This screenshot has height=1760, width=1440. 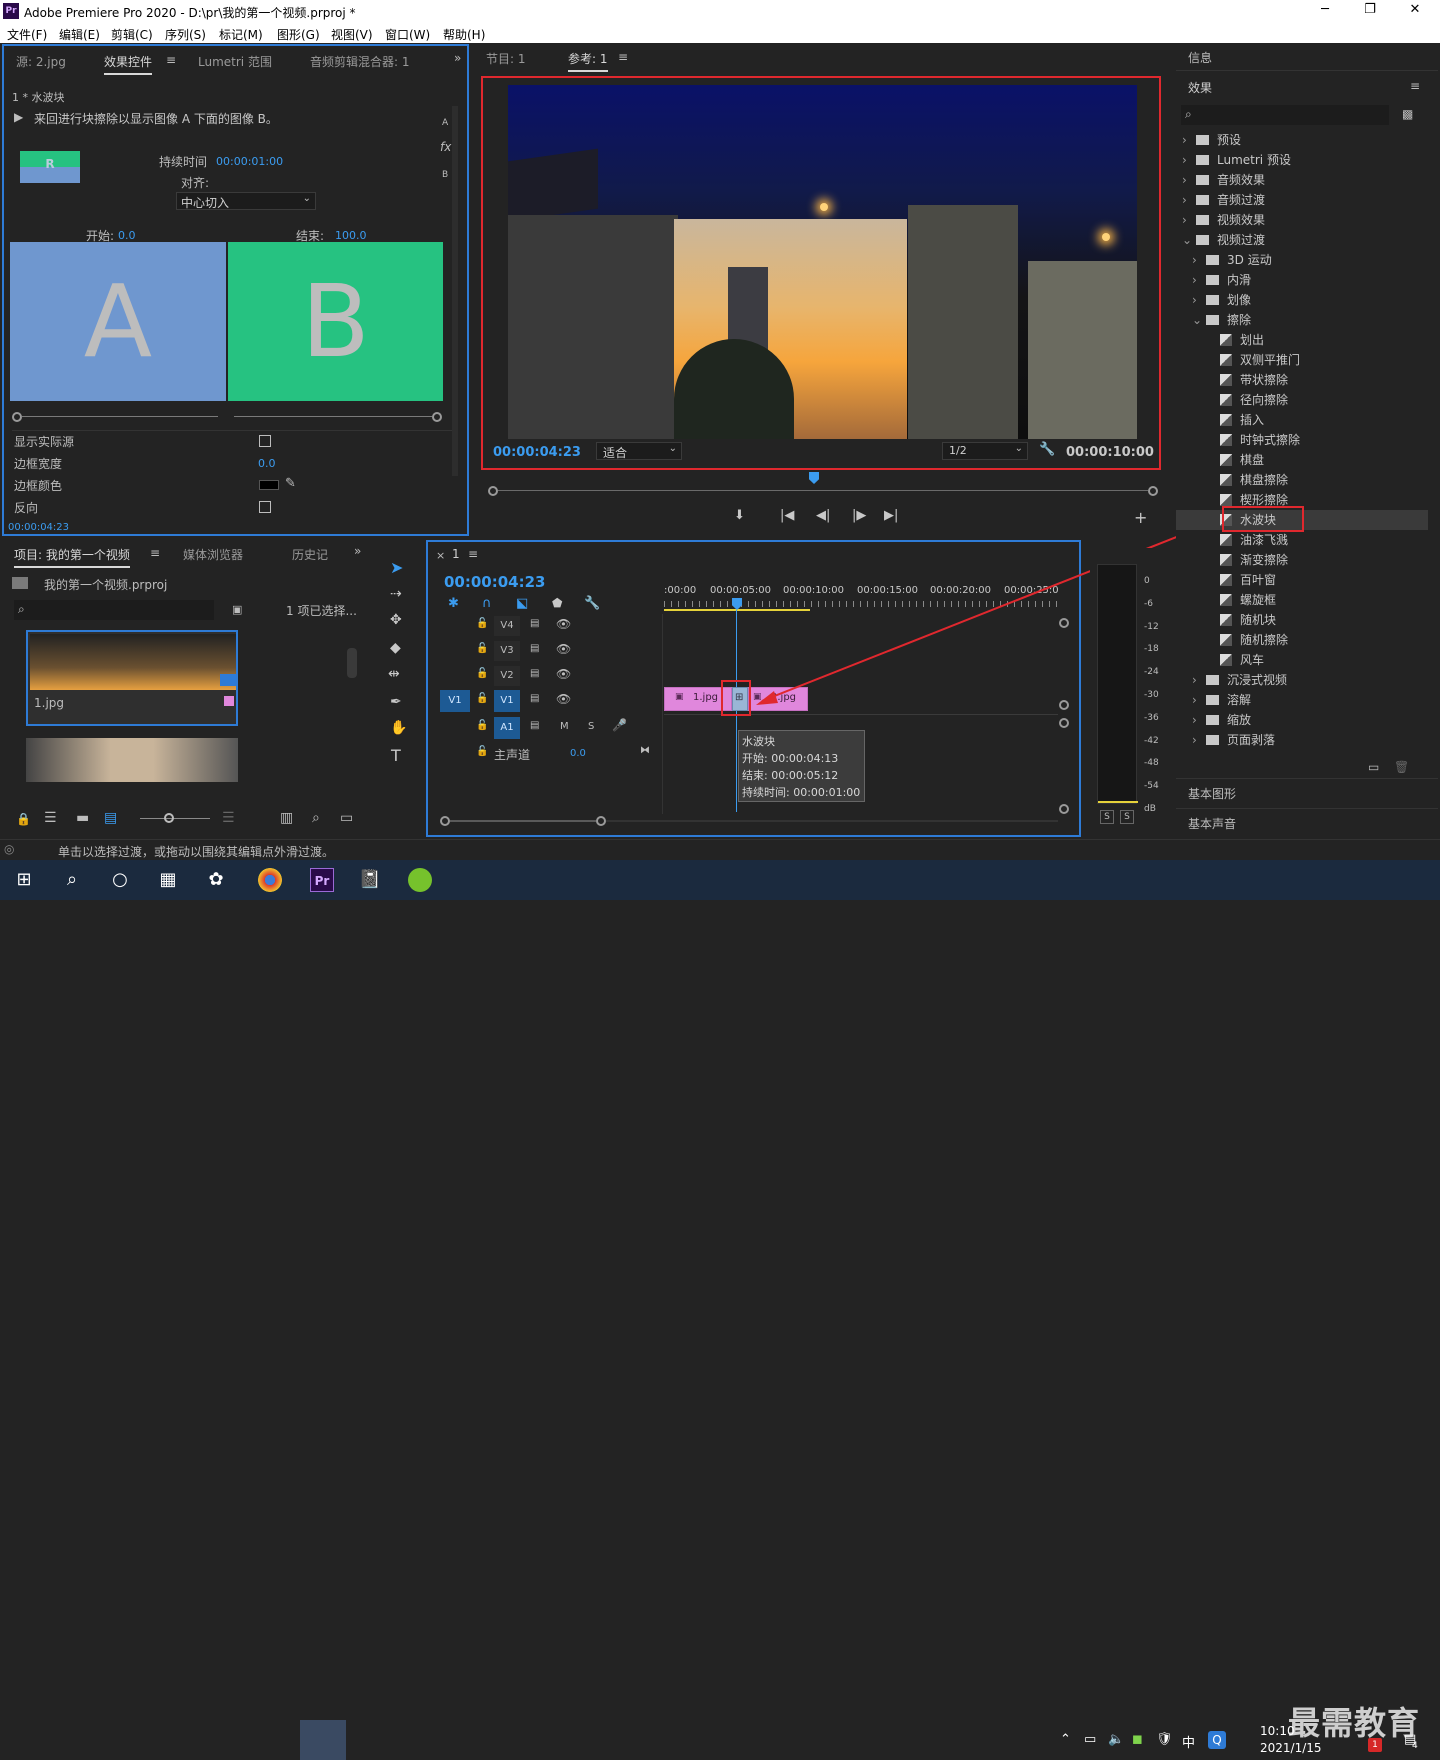 What do you see at coordinates (120, 416) in the screenshot?
I see `start-slider-track` at bounding box center [120, 416].